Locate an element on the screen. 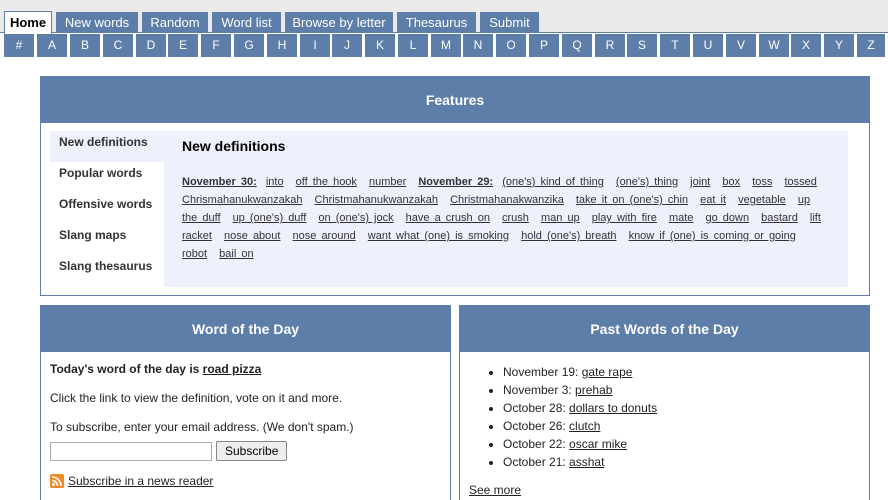 This screenshot has height=500, width=888. word-link: lift is located at coordinates (815, 218).